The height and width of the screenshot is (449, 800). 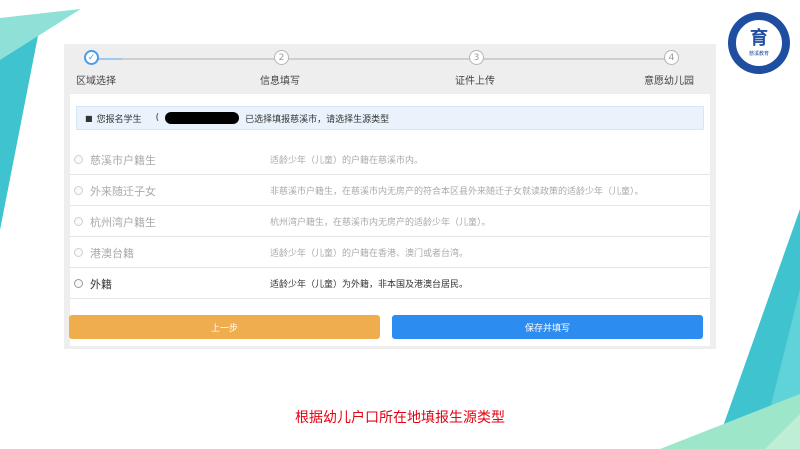 I want to click on step-check-icon: ✓, so click(x=91, y=57).